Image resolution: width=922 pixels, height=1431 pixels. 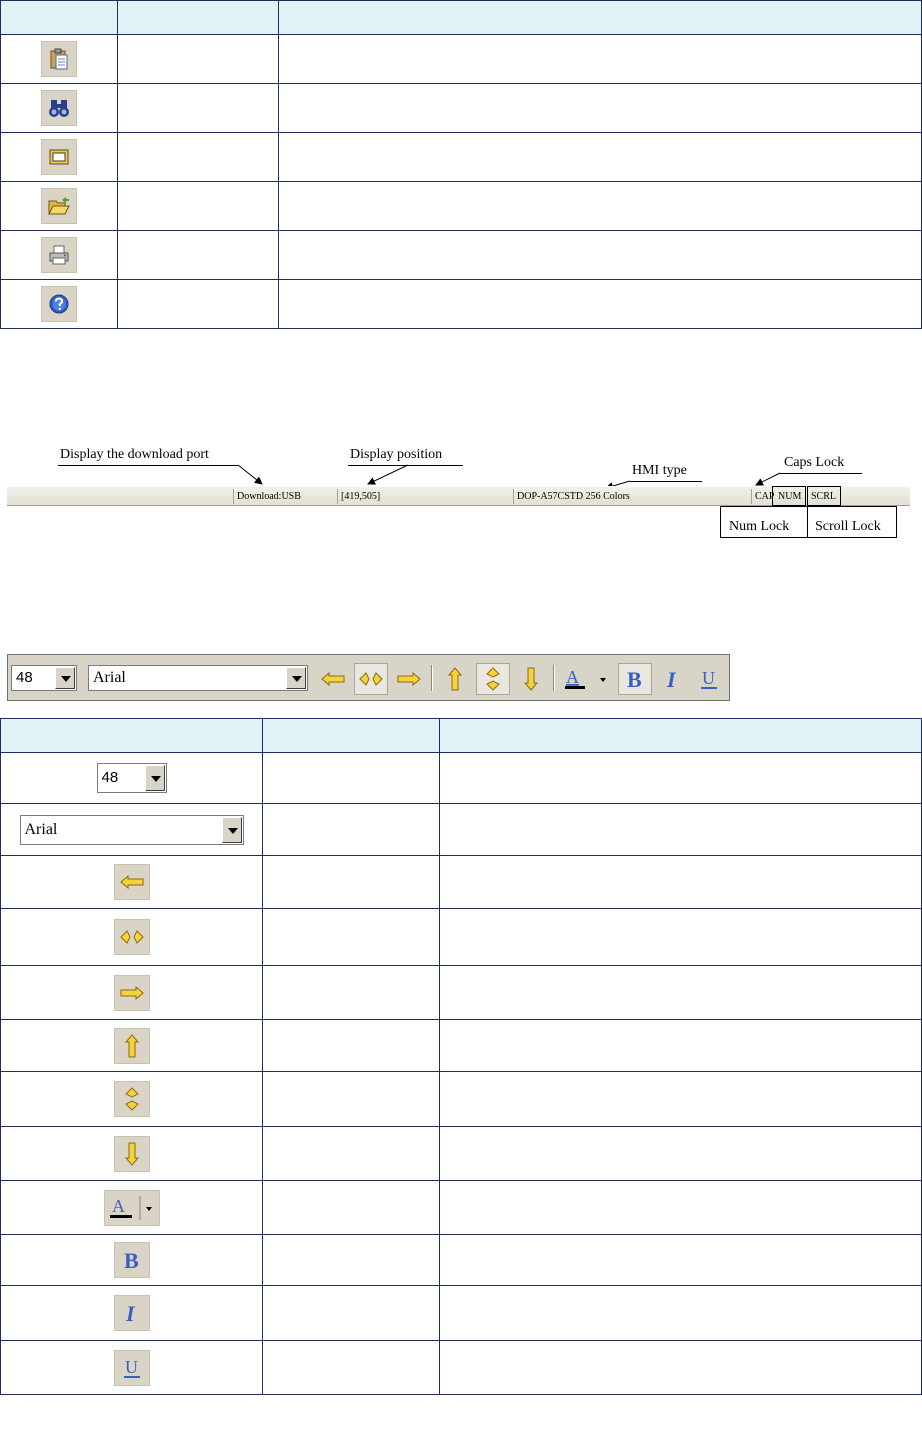 I want to click on table-header-row, so click(x=461, y=735).